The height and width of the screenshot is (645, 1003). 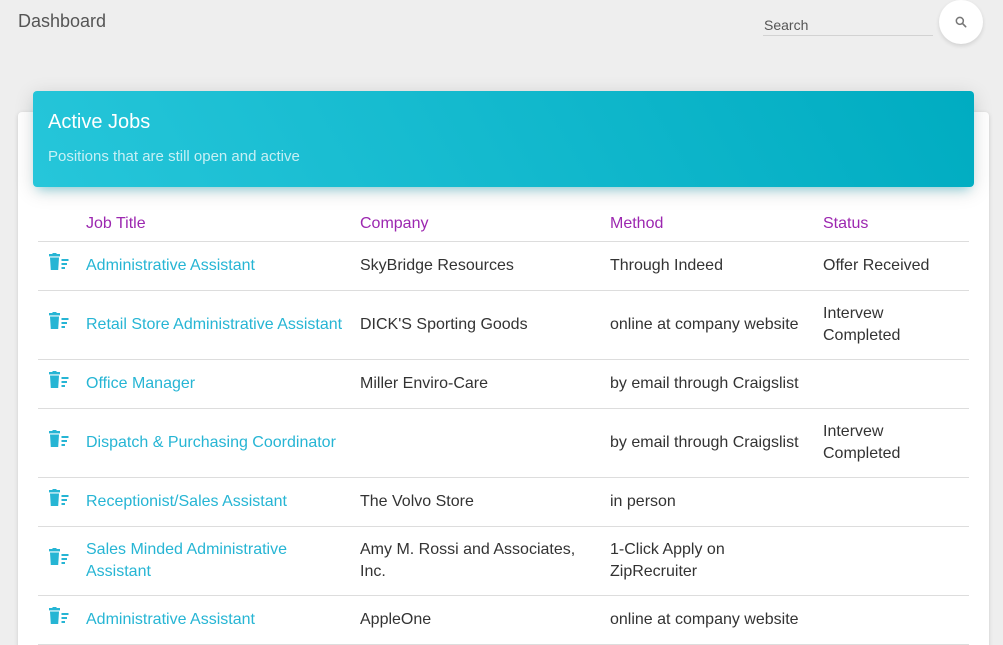 What do you see at coordinates (99, 122) in the screenshot?
I see `card-title: Active Jobs` at bounding box center [99, 122].